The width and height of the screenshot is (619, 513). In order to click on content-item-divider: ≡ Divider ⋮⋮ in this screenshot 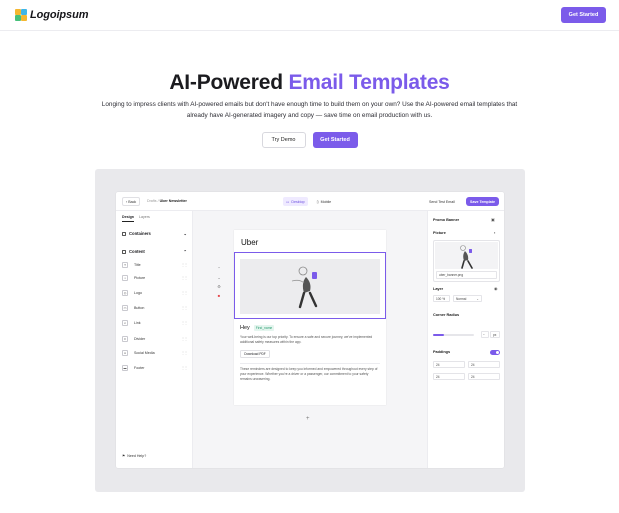, I will do `click(155, 338)`.